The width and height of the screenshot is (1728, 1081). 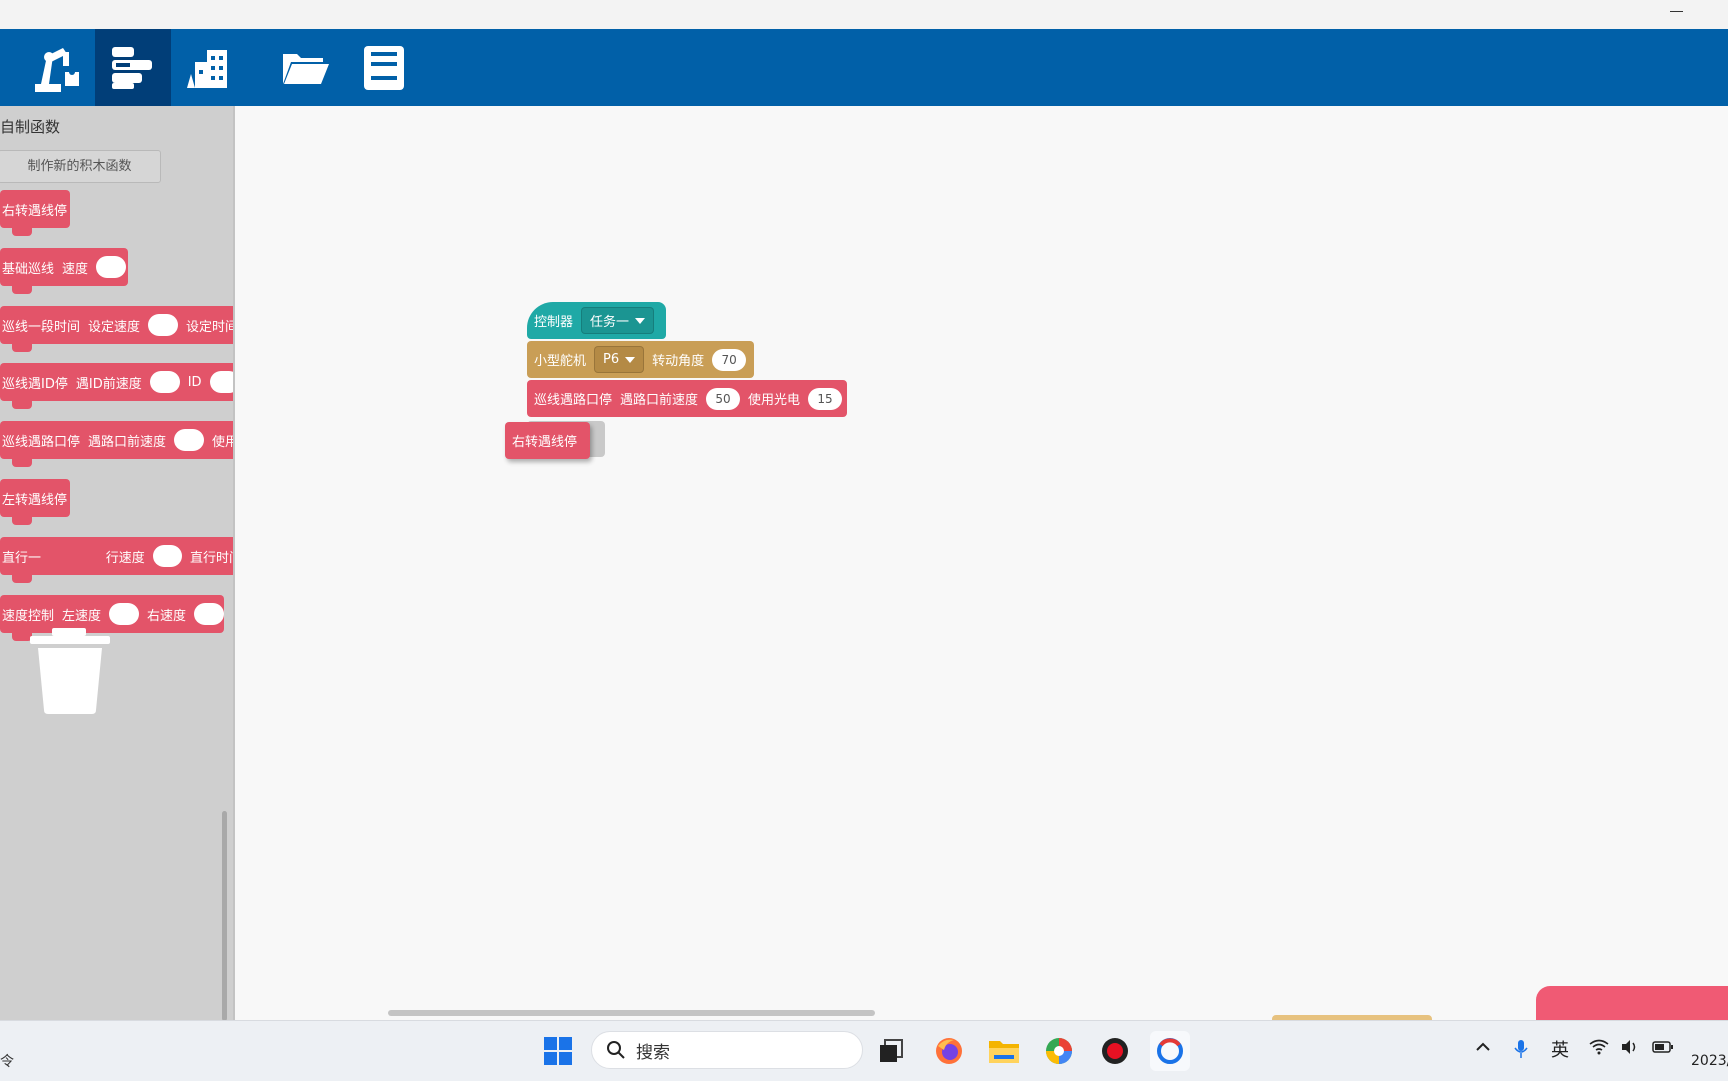 What do you see at coordinates (194, 382) in the screenshot?
I see `param-label: ID` at bounding box center [194, 382].